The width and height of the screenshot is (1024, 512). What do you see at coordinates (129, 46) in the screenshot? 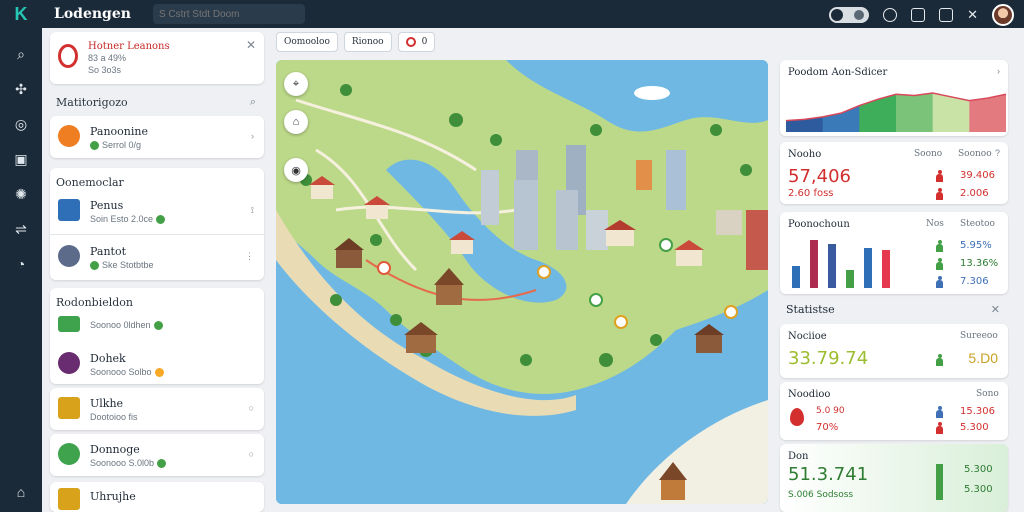
I see `alert-title: Hotner Leanons` at bounding box center [129, 46].